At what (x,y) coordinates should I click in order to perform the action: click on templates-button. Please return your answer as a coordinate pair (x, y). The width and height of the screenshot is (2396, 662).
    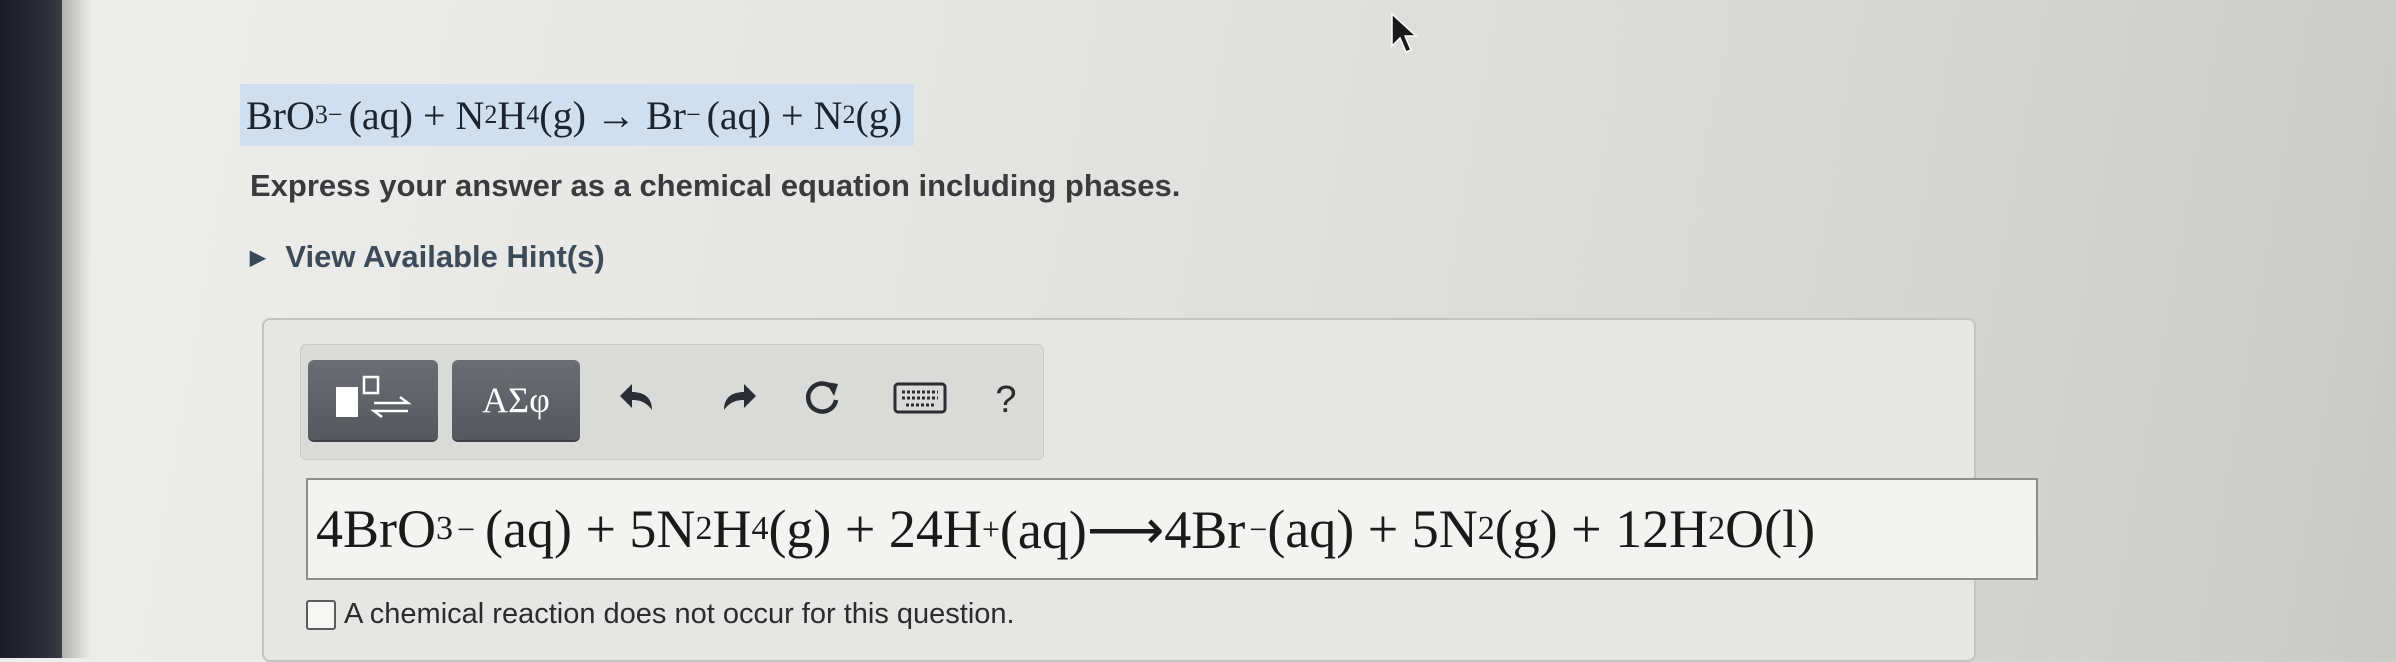
    Looking at the image, I should click on (373, 400).